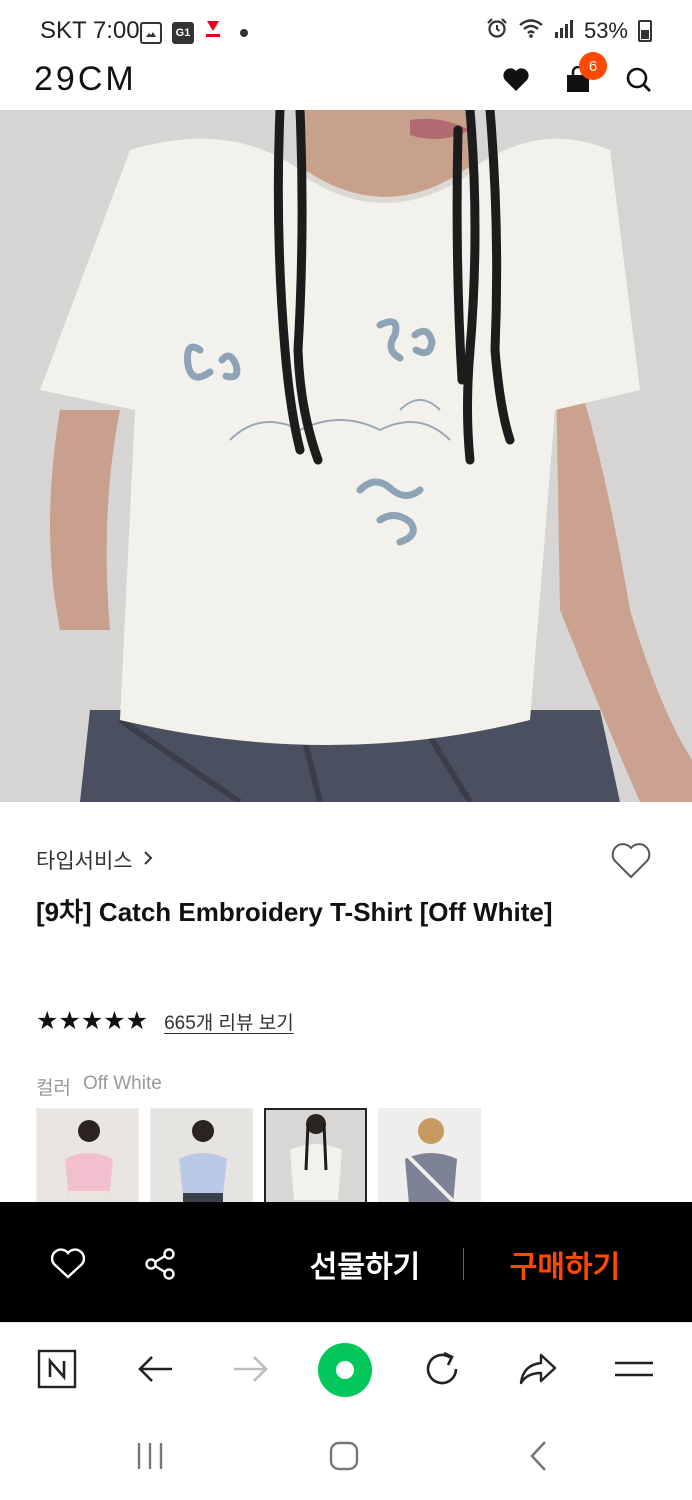 Image resolution: width=692 pixels, height=1500 pixels. What do you see at coordinates (148, 860) in the screenshot?
I see `chevron-right-icon` at bounding box center [148, 860].